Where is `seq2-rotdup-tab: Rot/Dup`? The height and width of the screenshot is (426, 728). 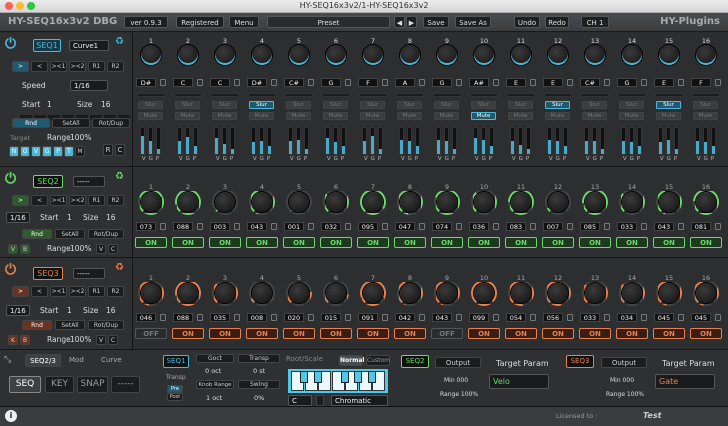
seq2-rotdup-tab: Rot/Dup is located at coordinates (106, 234).